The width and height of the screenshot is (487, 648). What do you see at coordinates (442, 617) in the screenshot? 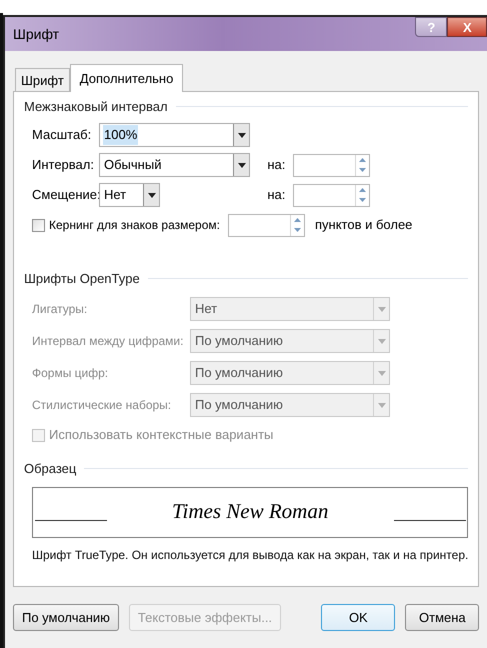
I see `dialog-button: Отмена` at bounding box center [442, 617].